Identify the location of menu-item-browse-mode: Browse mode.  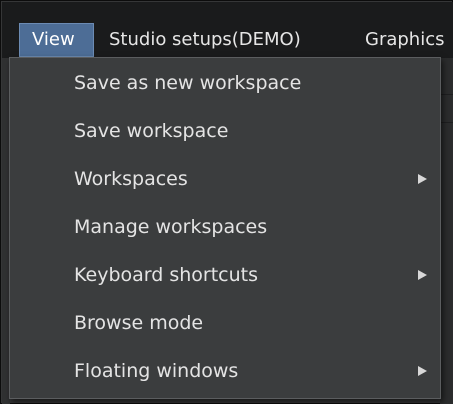
(225, 323).